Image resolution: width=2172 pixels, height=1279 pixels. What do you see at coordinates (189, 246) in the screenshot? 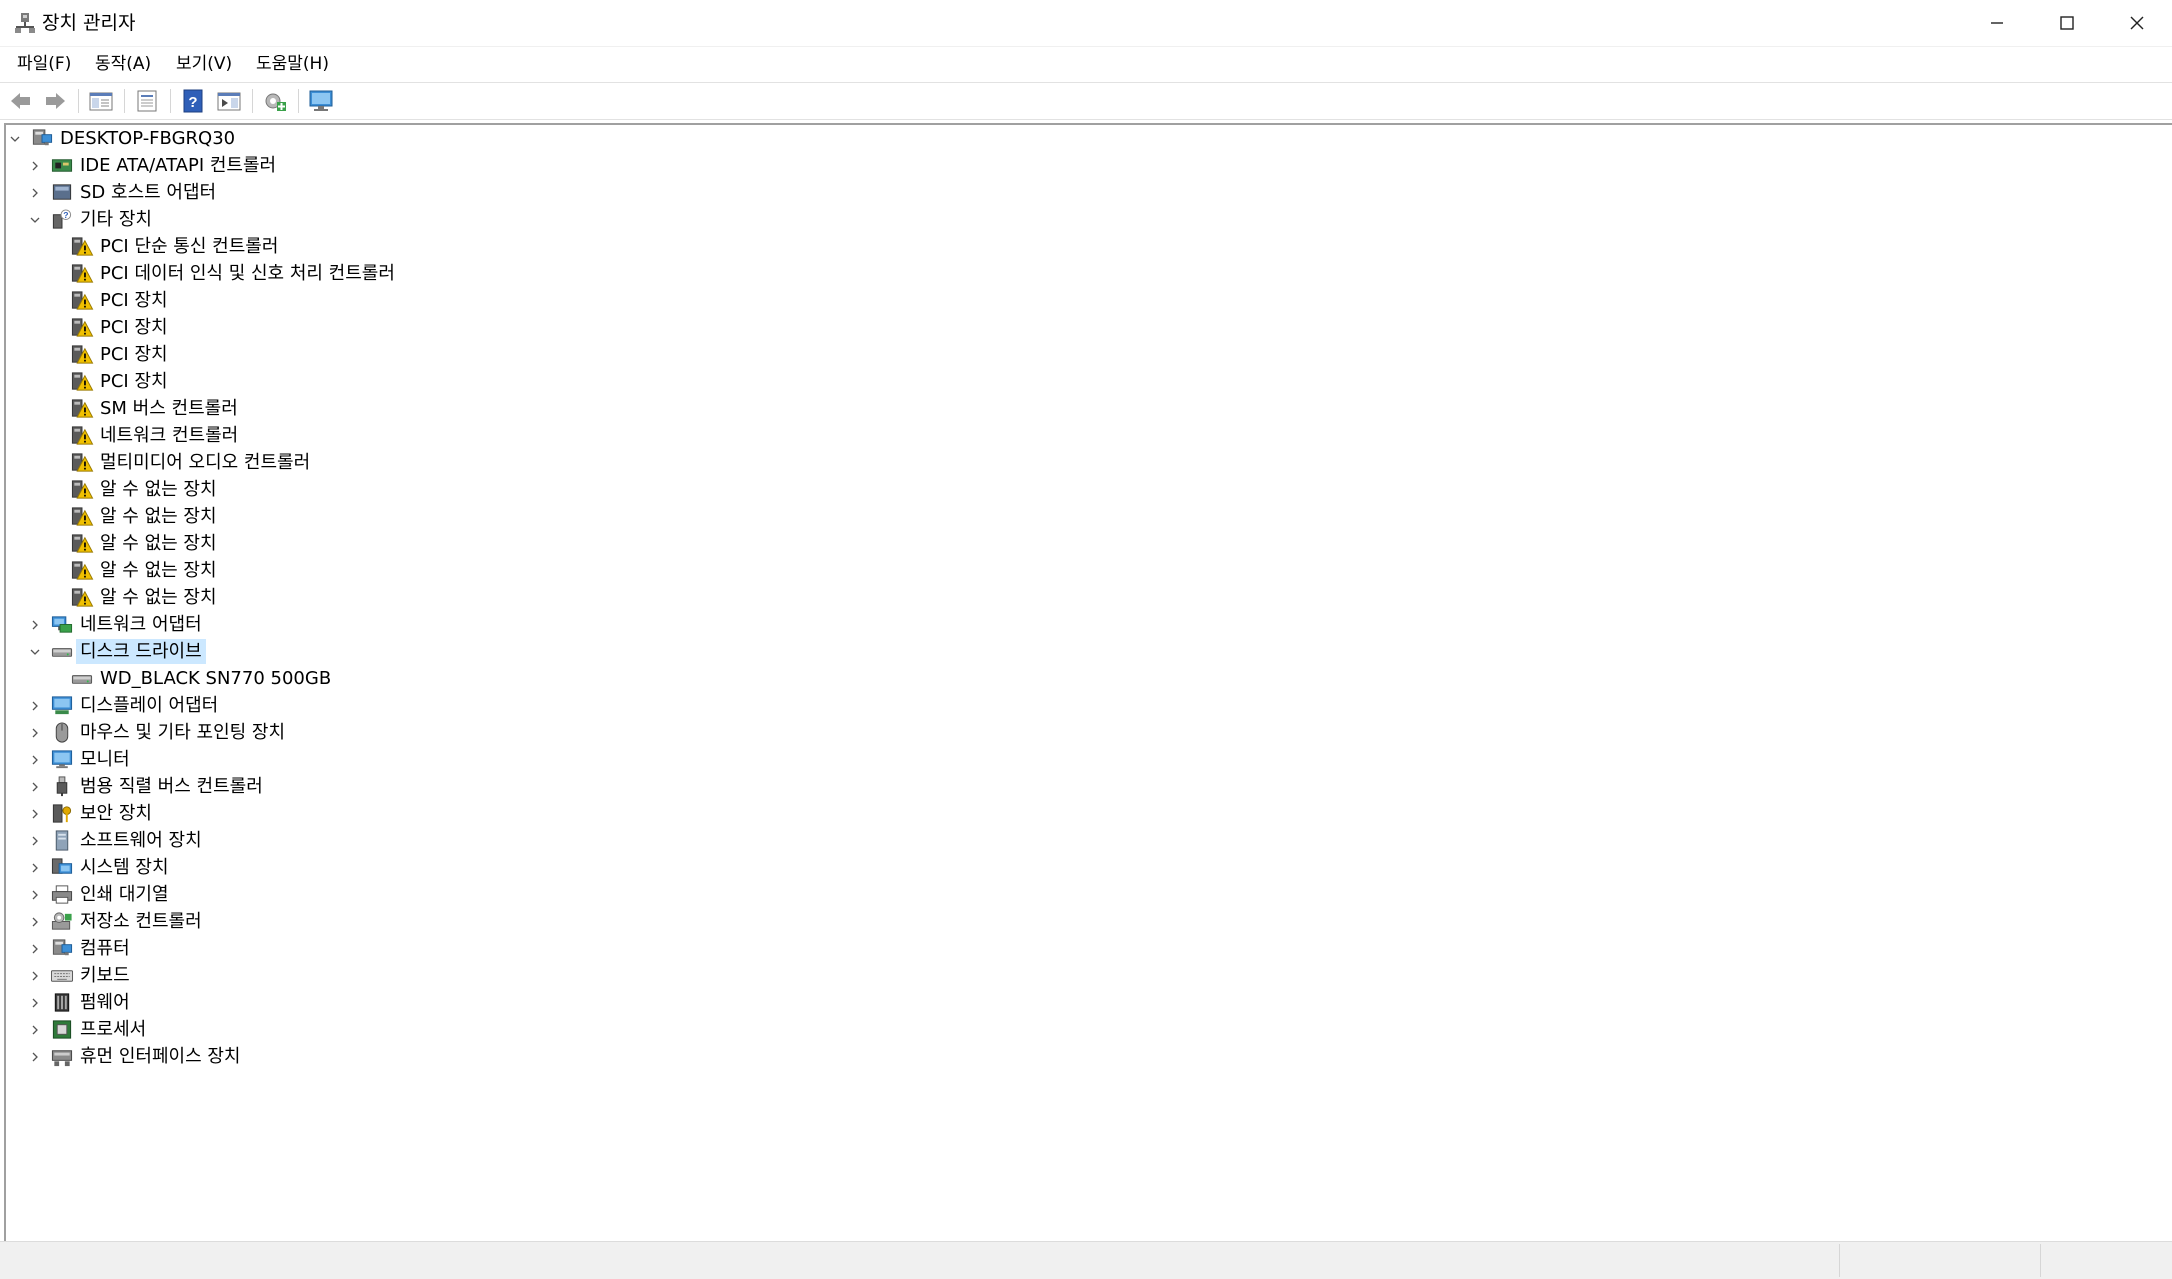
I see `tree-node-label: PCI 단순 통신 컨트롤러` at bounding box center [189, 246].